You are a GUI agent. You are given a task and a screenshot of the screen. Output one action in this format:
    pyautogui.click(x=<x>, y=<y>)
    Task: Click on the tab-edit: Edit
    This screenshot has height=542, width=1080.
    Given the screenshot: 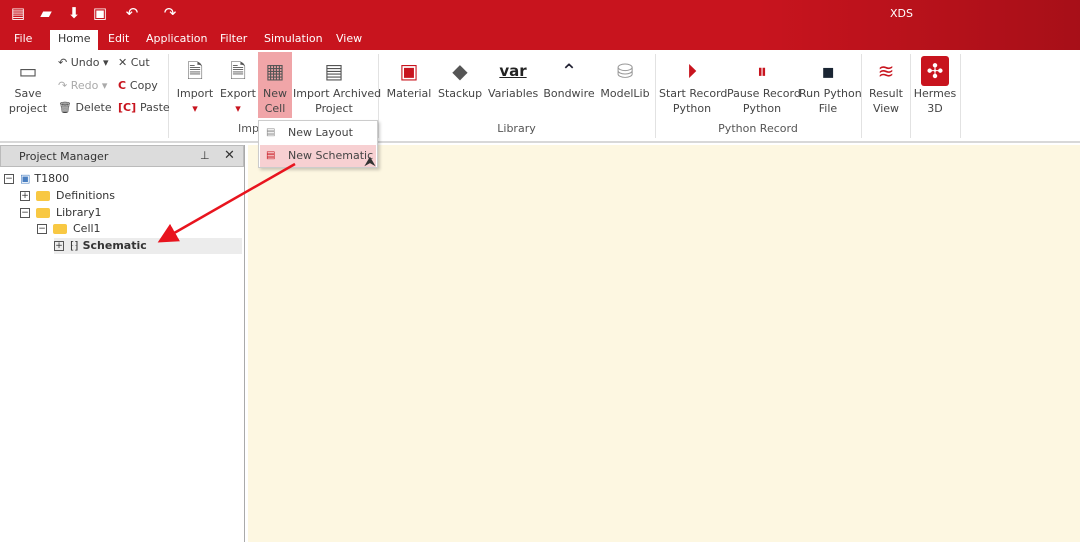 What is the action you would take?
    pyautogui.click(x=118, y=40)
    